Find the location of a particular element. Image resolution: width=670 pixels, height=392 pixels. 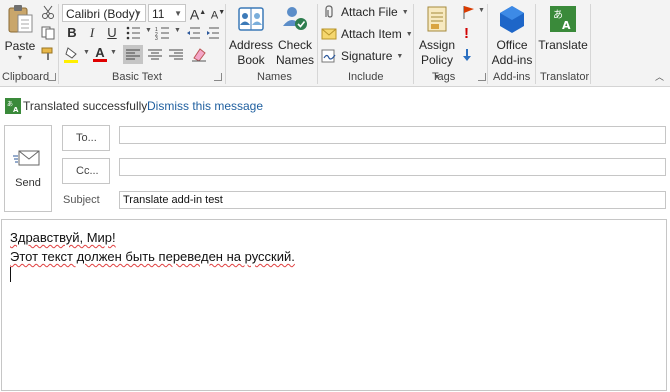

paste-label: Paste is located at coordinates (20, 46).